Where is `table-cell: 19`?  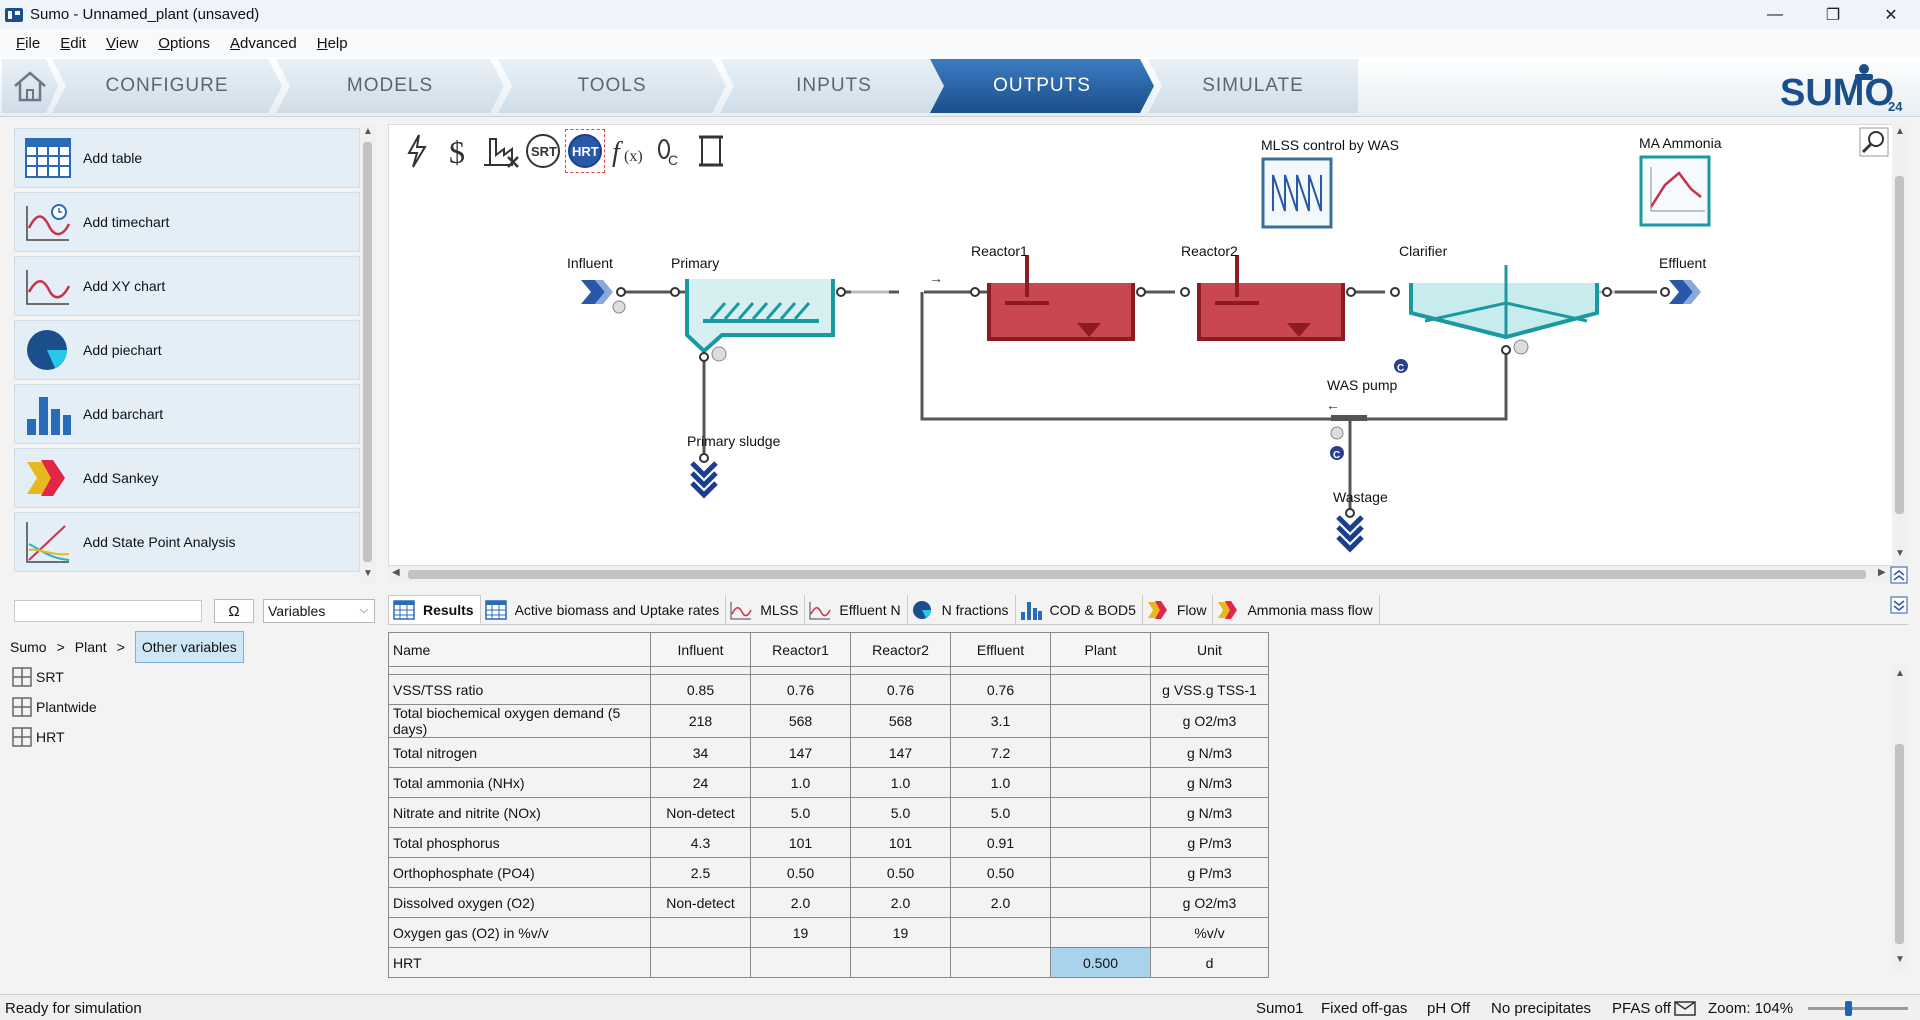 table-cell: 19 is located at coordinates (900, 932).